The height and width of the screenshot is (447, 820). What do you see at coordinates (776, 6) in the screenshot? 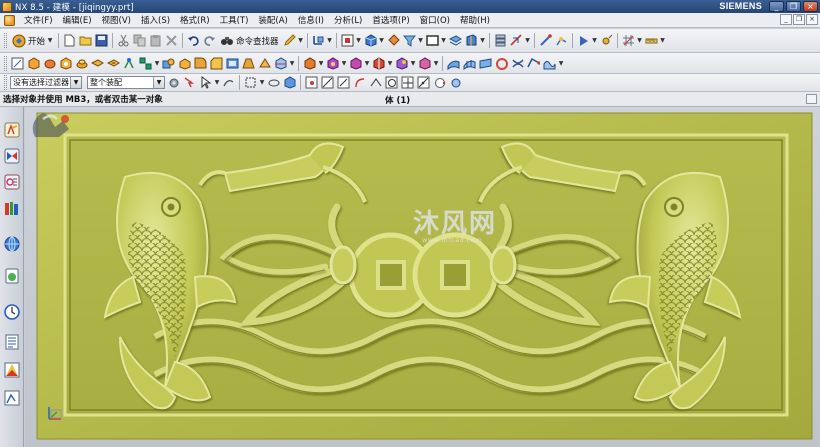
I see `minimize-button: _` at bounding box center [776, 6].